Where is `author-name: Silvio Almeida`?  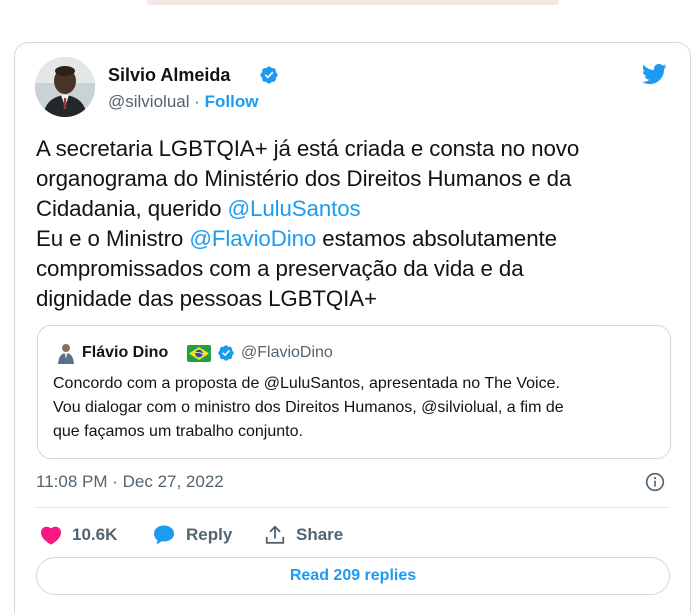
author-name: Silvio Almeida is located at coordinates (169, 75).